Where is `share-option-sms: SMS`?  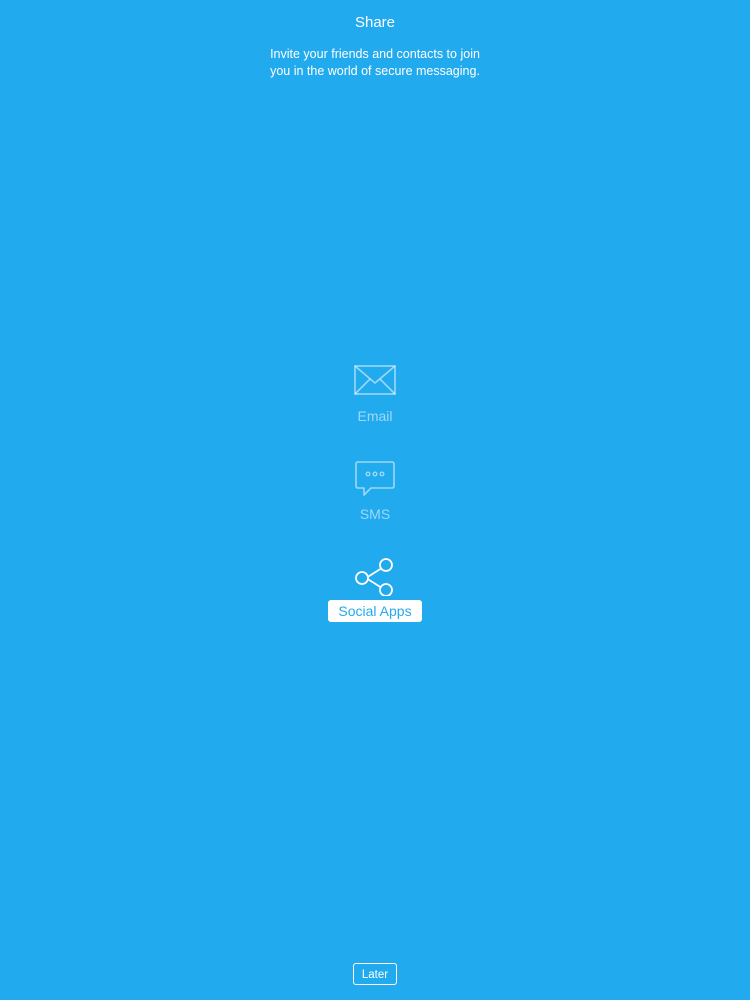 share-option-sms: SMS is located at coordinates (375, 491).